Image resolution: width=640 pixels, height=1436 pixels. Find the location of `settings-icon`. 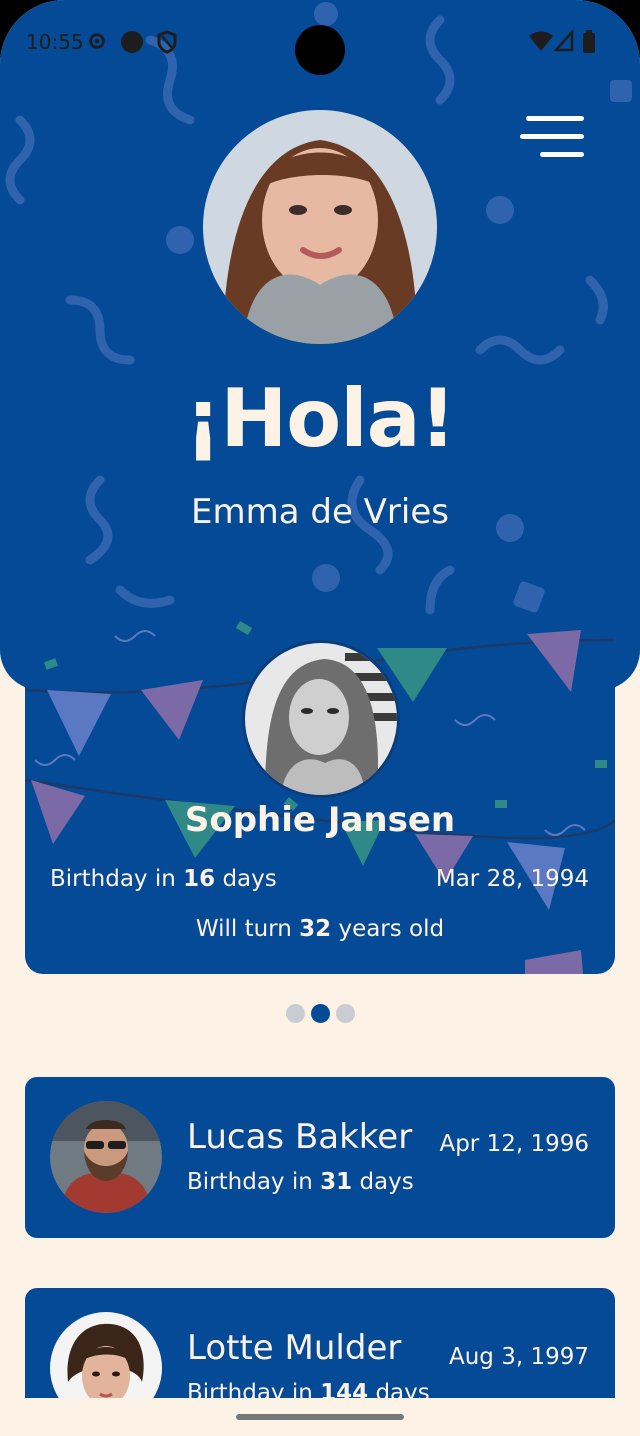

settings-icon is located at coordinates (97, 41).